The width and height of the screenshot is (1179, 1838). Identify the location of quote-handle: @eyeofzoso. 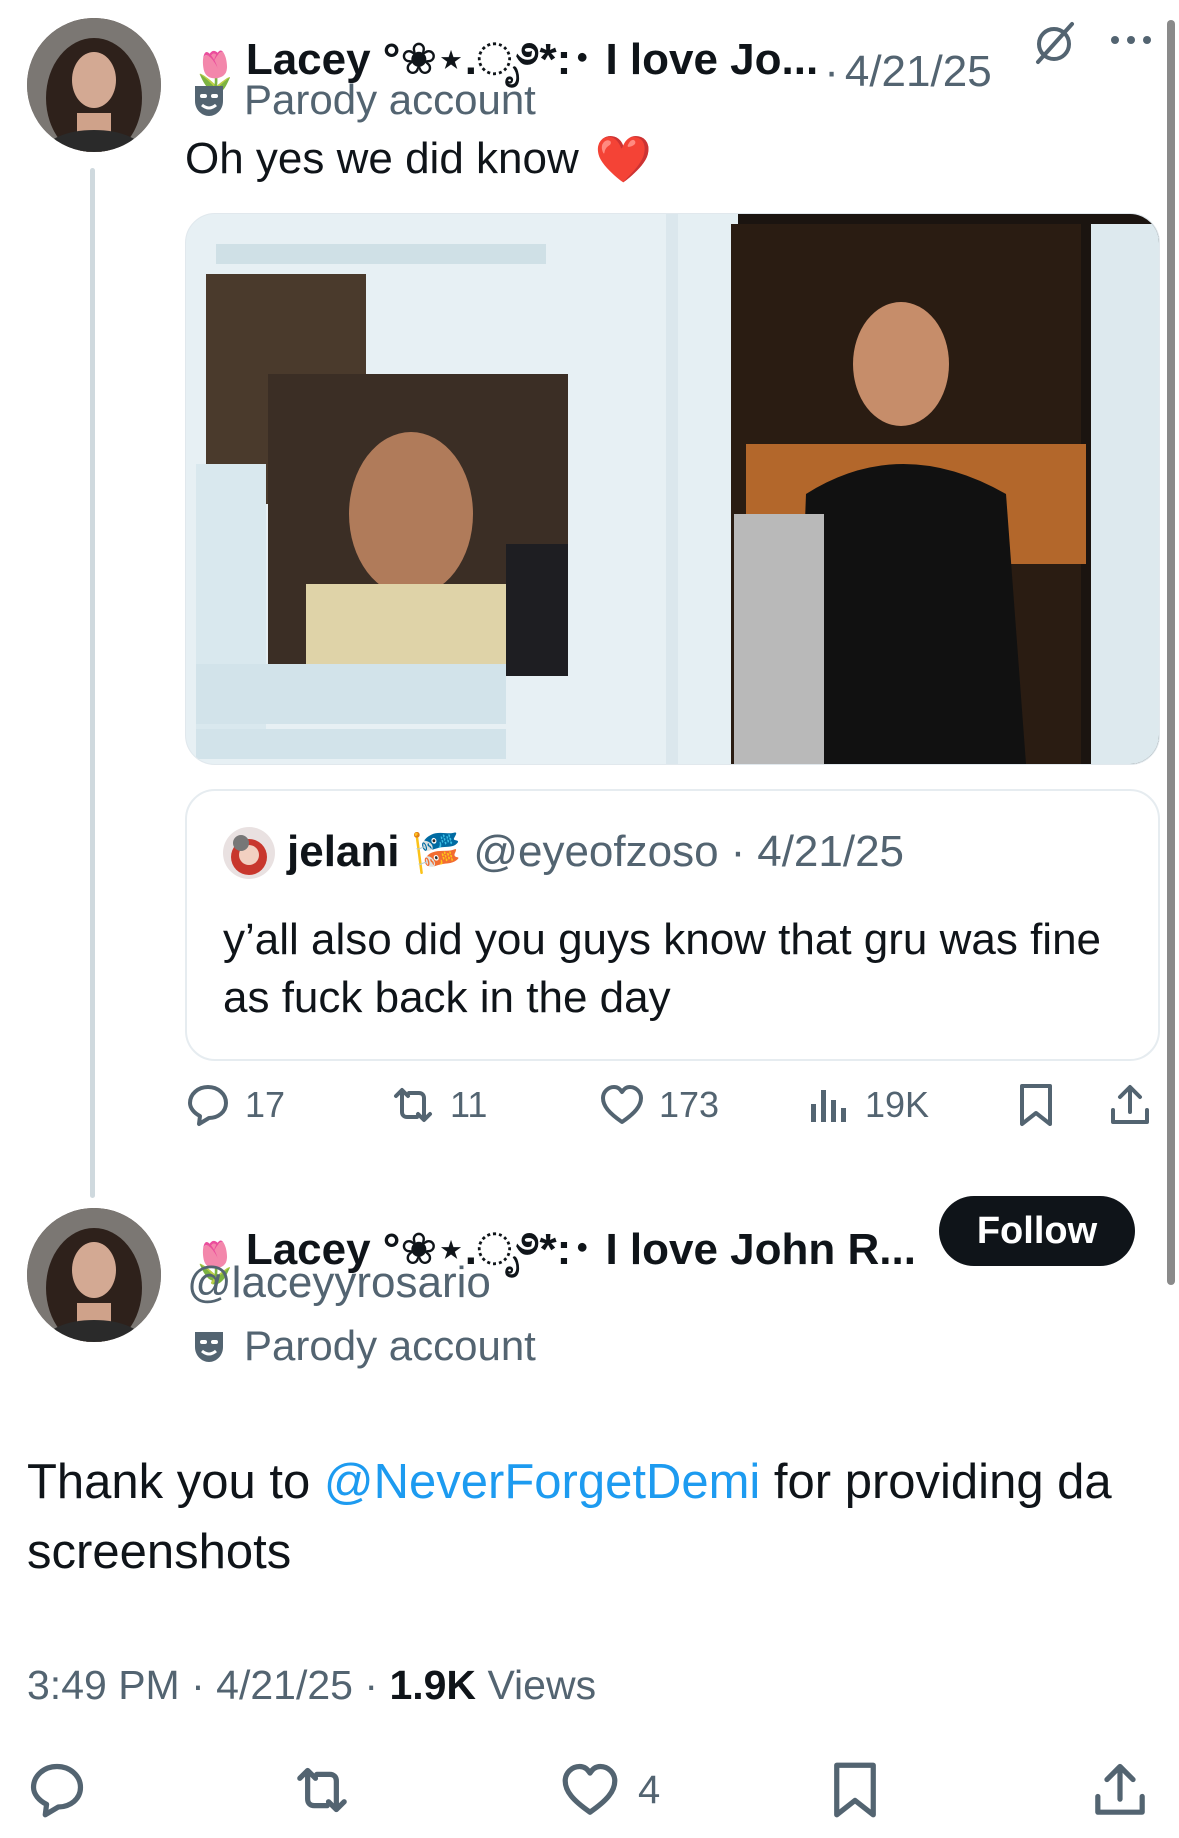
(596, 851).